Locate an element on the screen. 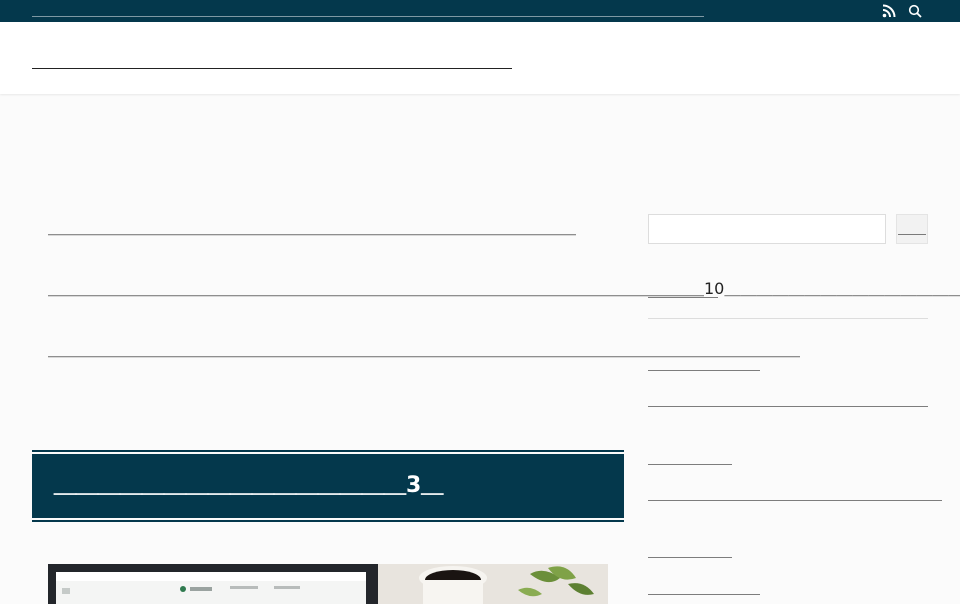 Image resolution: width=960 pixels, height=604 pixels. section-heading: ＿＿＿＿＿＿＿＿＿＿＿＿＿＿＿＿3＿ is located at coordinates (249, 485).